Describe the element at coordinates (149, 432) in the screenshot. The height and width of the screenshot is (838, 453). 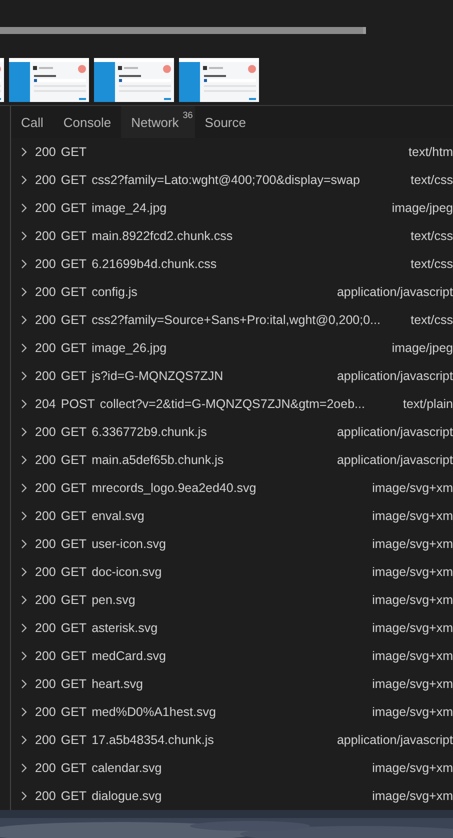
I see `request-name: 6.336772b9.chunk.js` at that location.